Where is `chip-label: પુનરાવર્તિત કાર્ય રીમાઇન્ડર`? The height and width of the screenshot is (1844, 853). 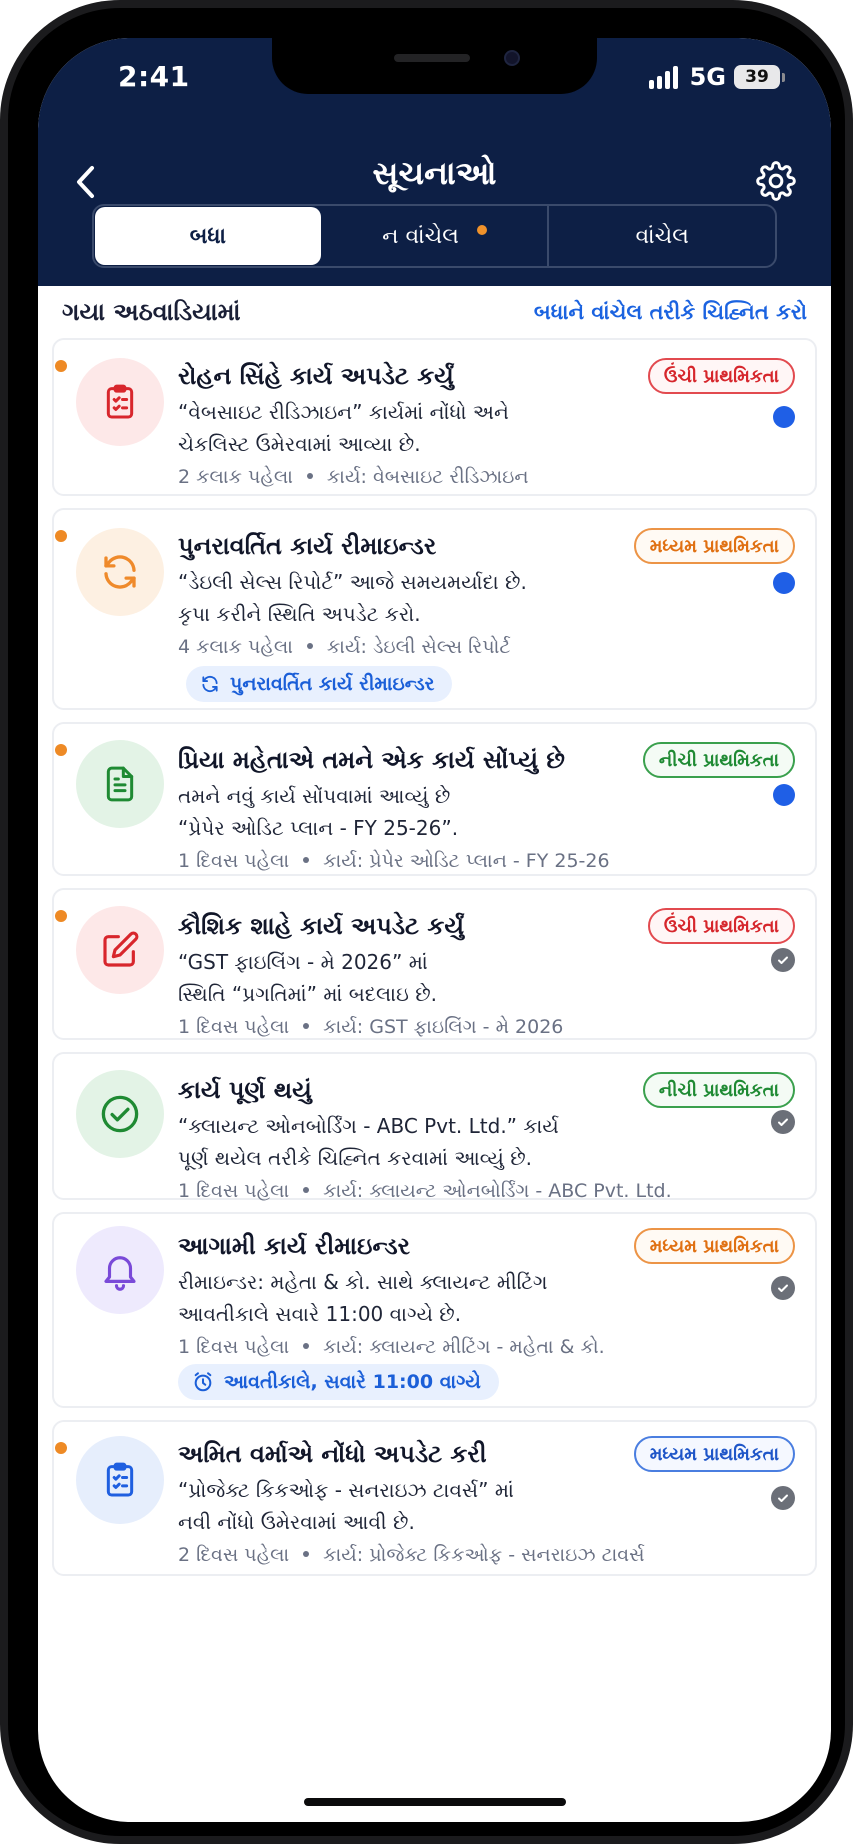
chip-label: પુનરાવર્તિત કાર્ય રીમાઇન્ડર is located at coordinates (332, 684).